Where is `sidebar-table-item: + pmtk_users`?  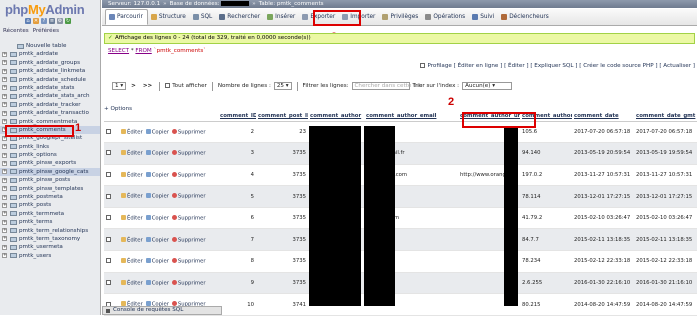
sidebar-table-item: + pmtk_users is located at coordinates (50, 256).